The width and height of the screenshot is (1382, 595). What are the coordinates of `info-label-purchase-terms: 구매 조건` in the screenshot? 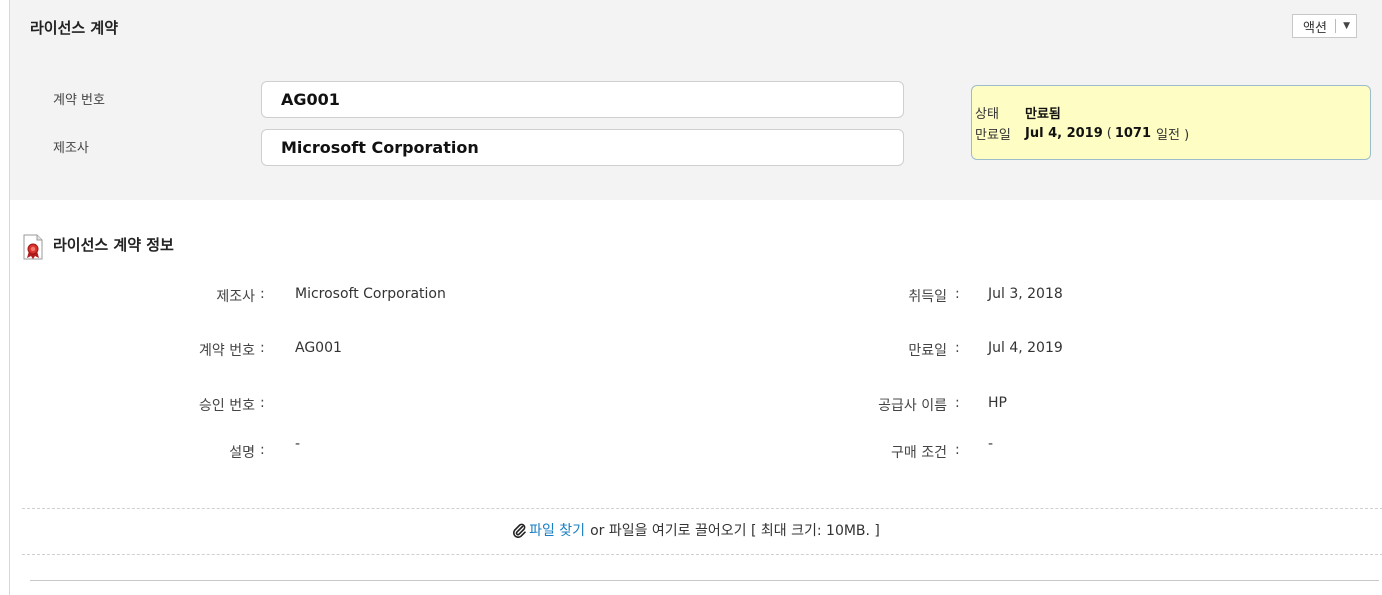 It's located at (919, 453).